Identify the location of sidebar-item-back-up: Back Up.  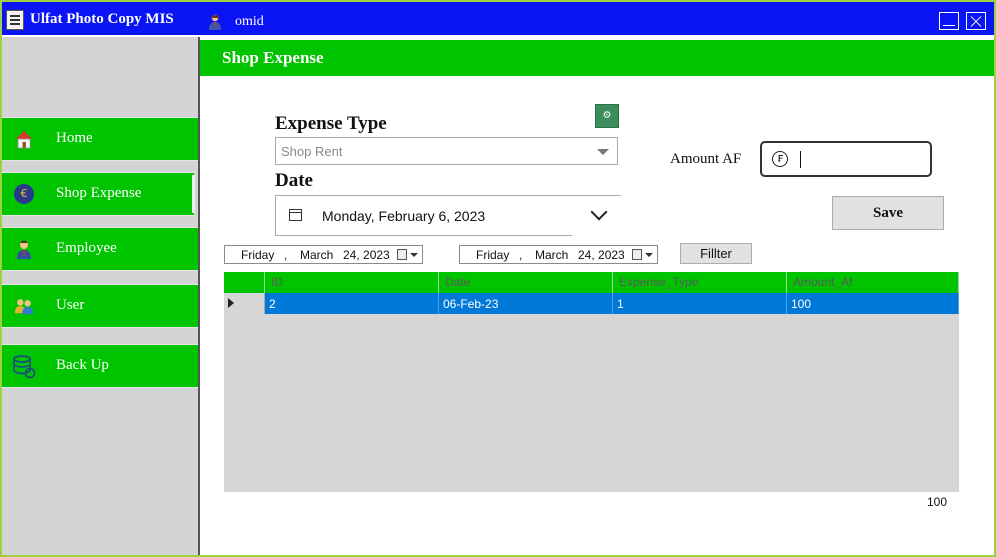
(100, 366).